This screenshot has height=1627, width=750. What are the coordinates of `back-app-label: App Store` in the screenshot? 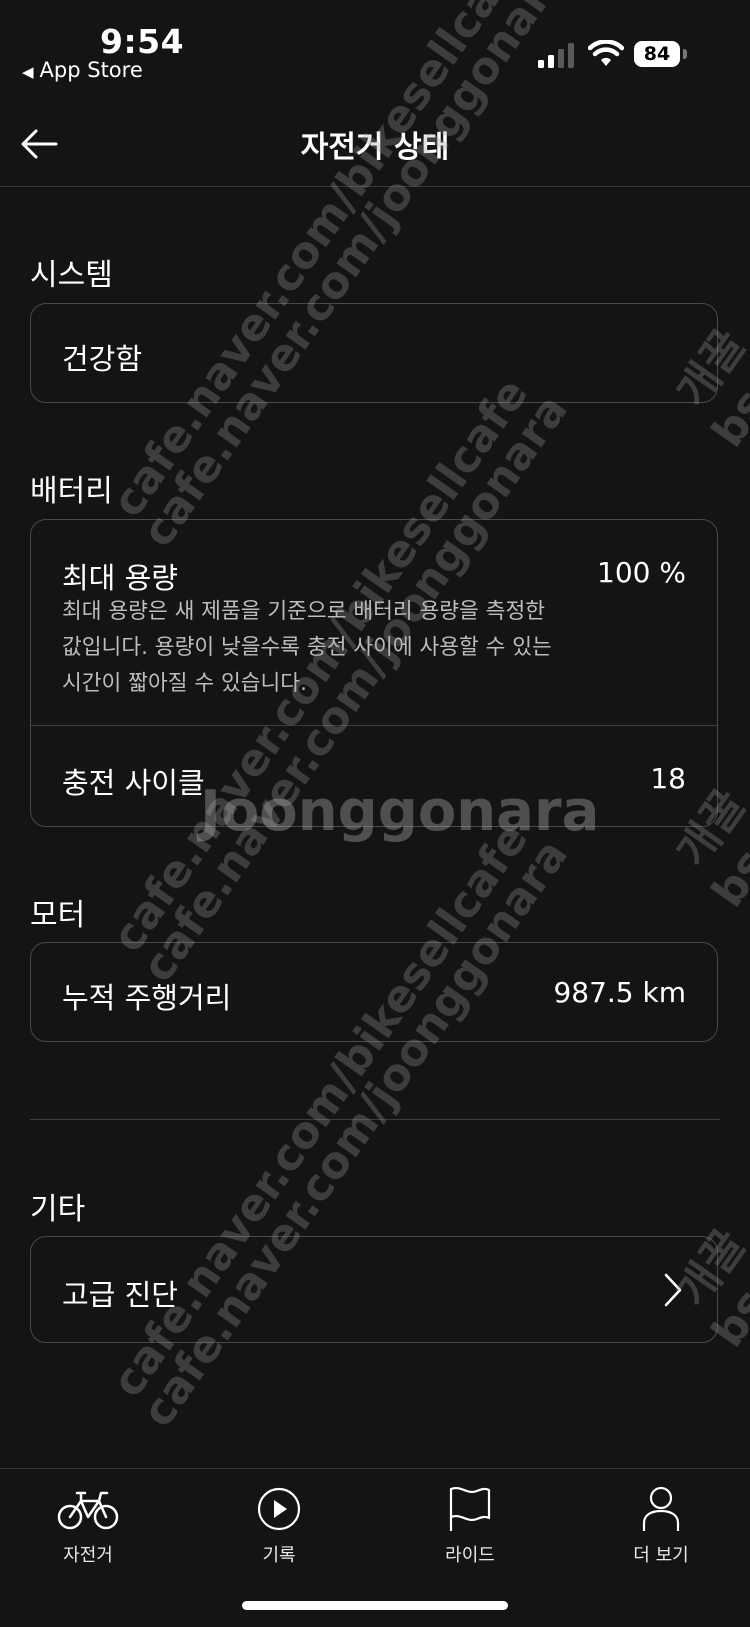 It's located at (91, 70).